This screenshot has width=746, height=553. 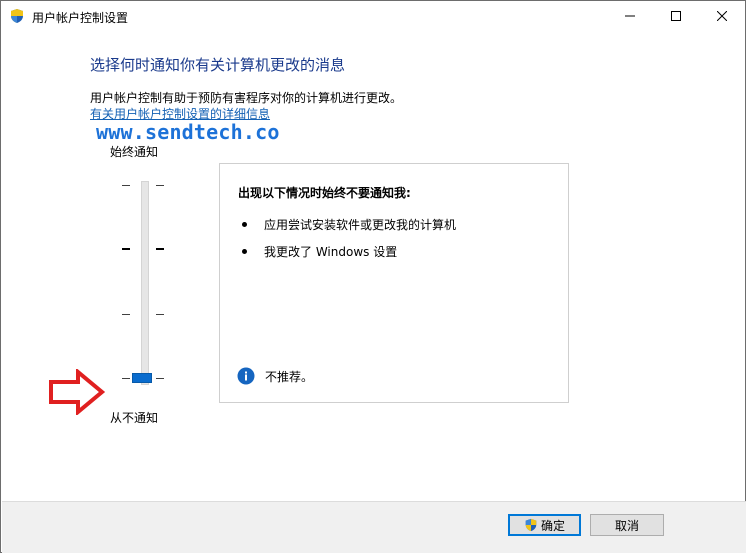 I want to click on list-item: 应用尝试安装软件或更改我的计算机, so click(x=349, y=224).